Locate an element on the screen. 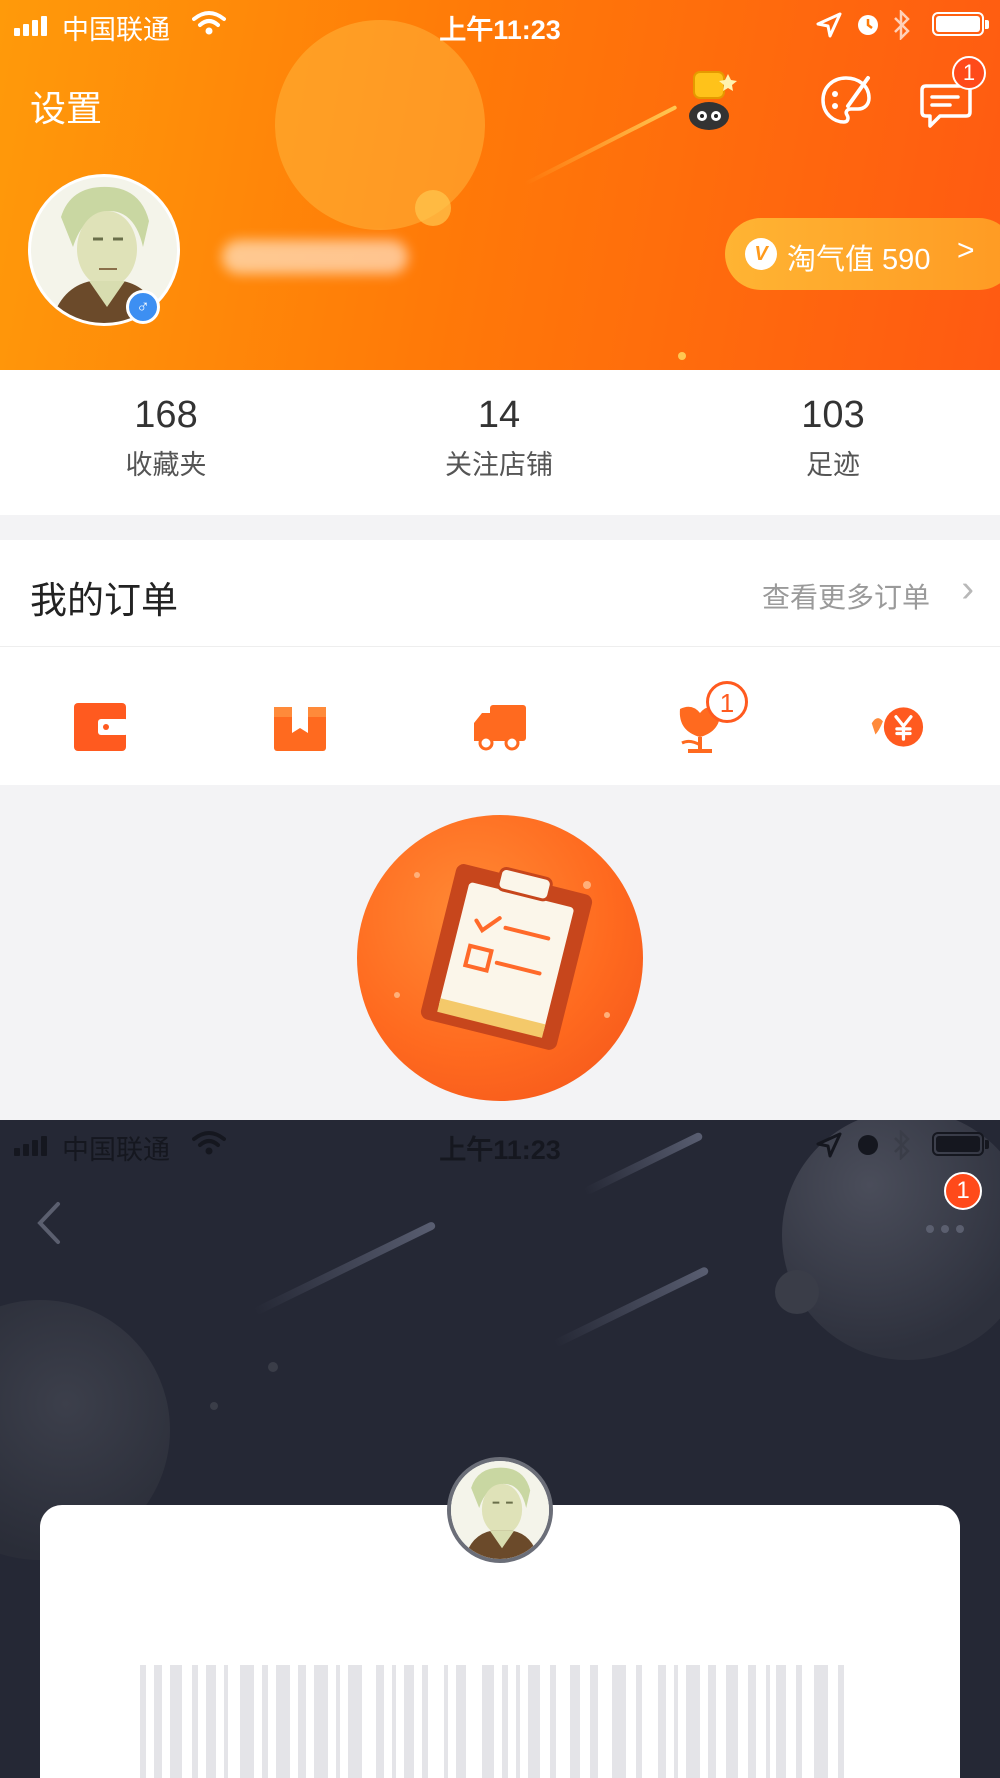 The width and height of the screenshot is (1000, 1778). review-badge: 1 is located at coordinates (727, 702).